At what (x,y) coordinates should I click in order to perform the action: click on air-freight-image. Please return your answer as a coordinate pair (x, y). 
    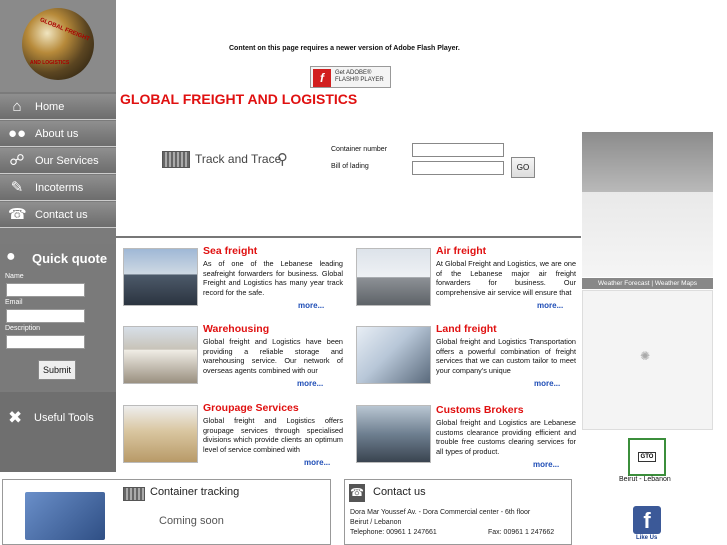
    Looking at the image, I should click on (393, 277).